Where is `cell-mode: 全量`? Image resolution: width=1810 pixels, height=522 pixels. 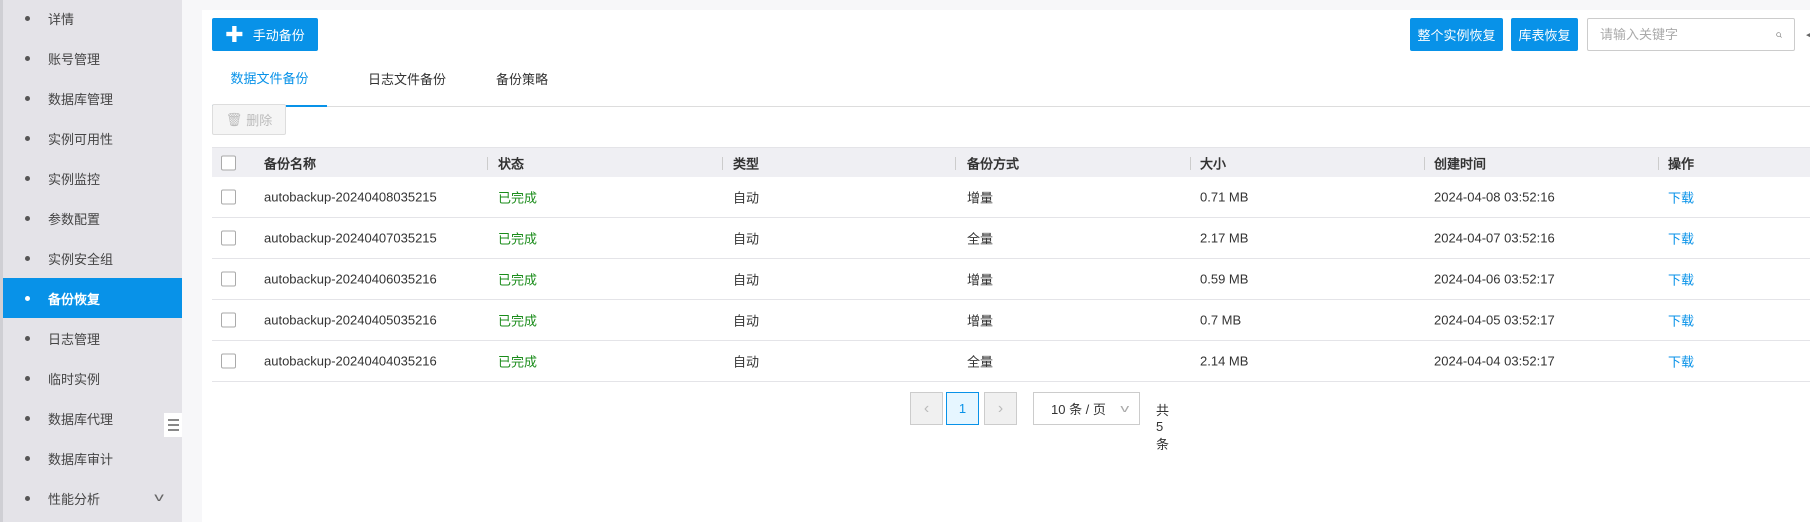
cell-mode: 全量 is located at coordinates (980, 239).